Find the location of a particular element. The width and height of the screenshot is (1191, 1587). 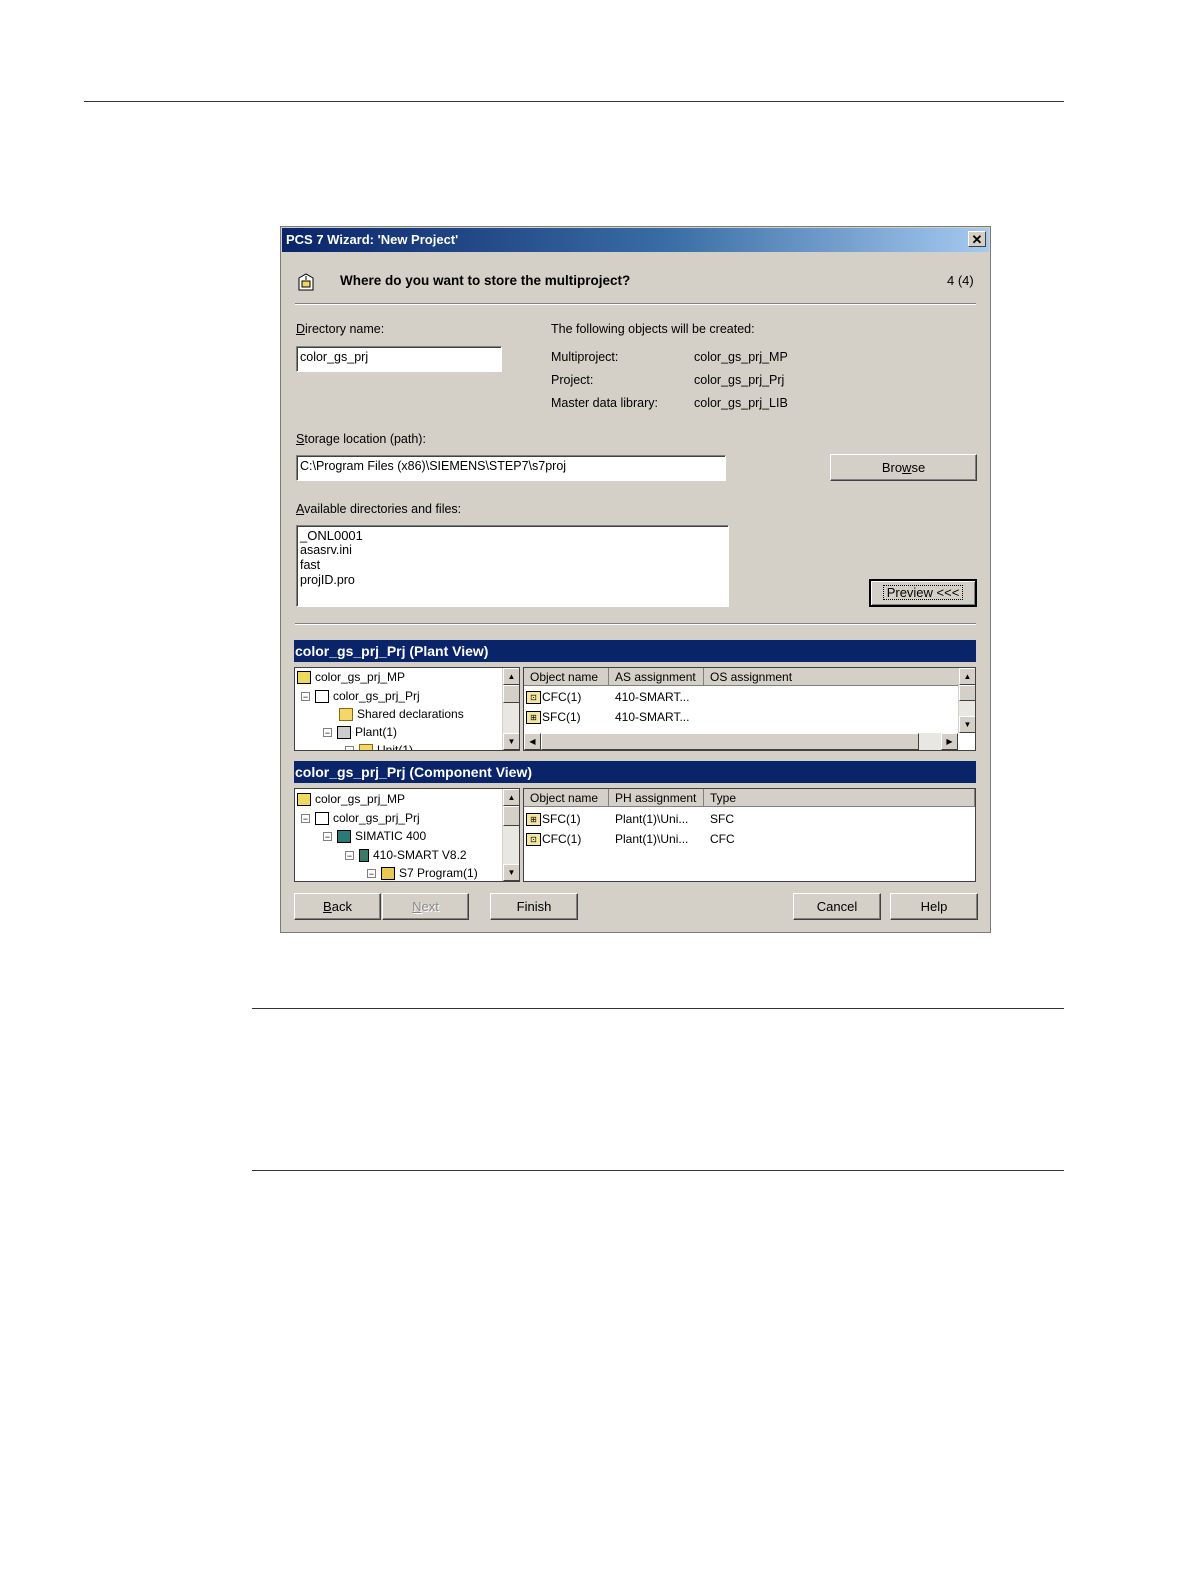

object-value-project: color_gs_prj_Prj is located at coordinates (739, 380).